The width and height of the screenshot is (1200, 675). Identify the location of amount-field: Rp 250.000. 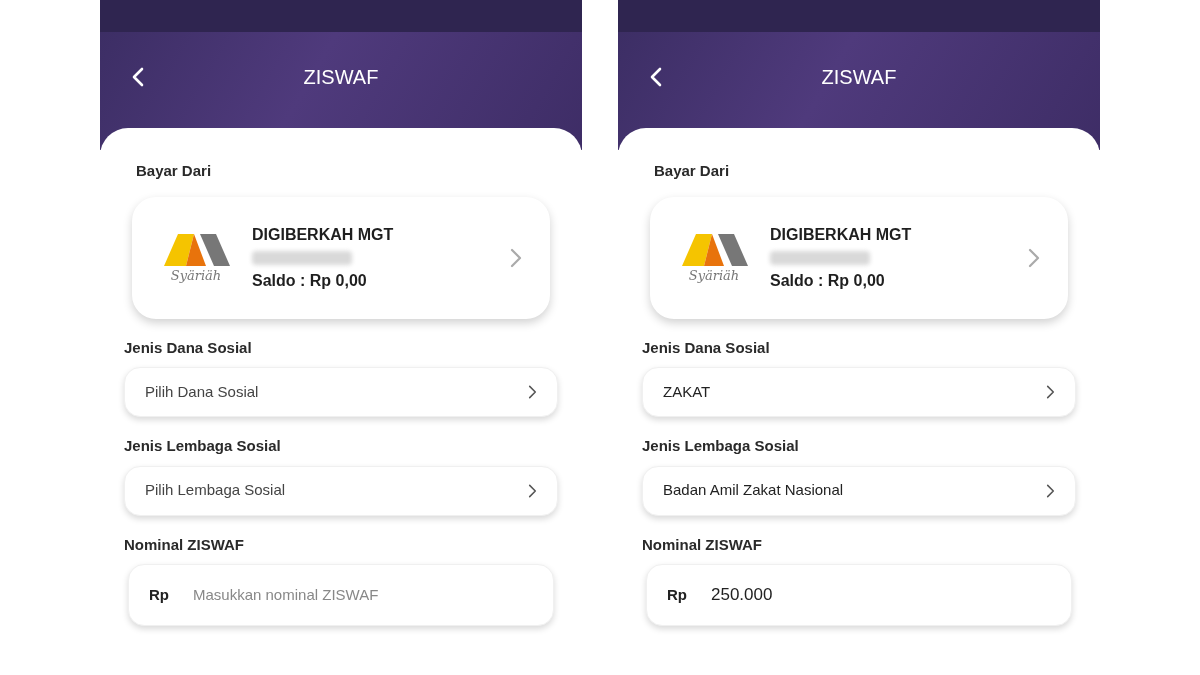
(859, 595).